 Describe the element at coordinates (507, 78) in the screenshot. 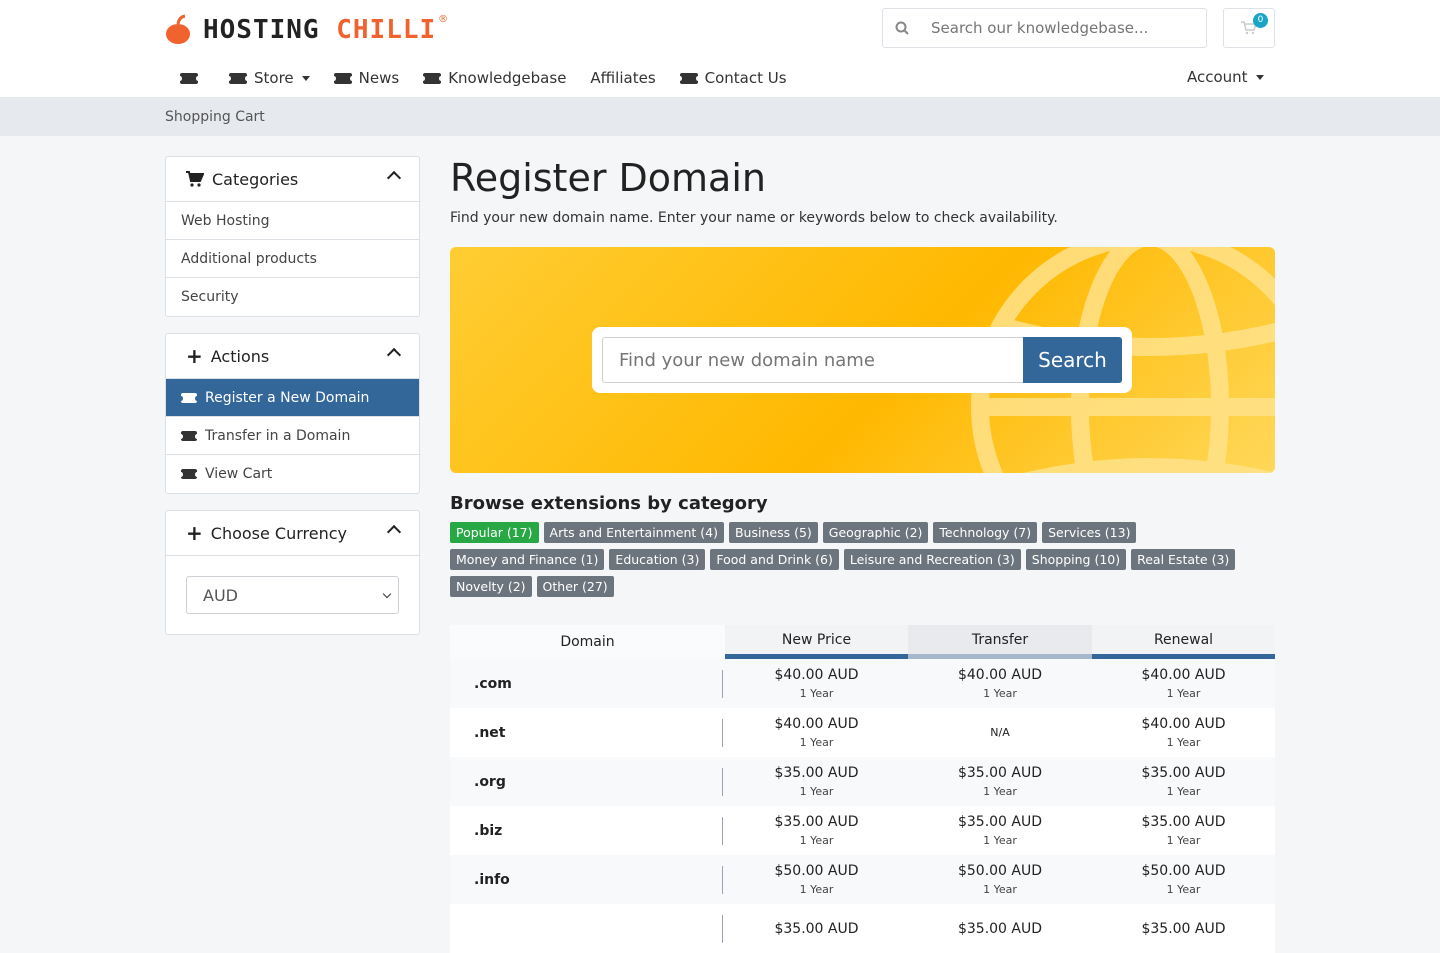

I see `nav-knowledgebase-label: Knowledgebase` at that location.